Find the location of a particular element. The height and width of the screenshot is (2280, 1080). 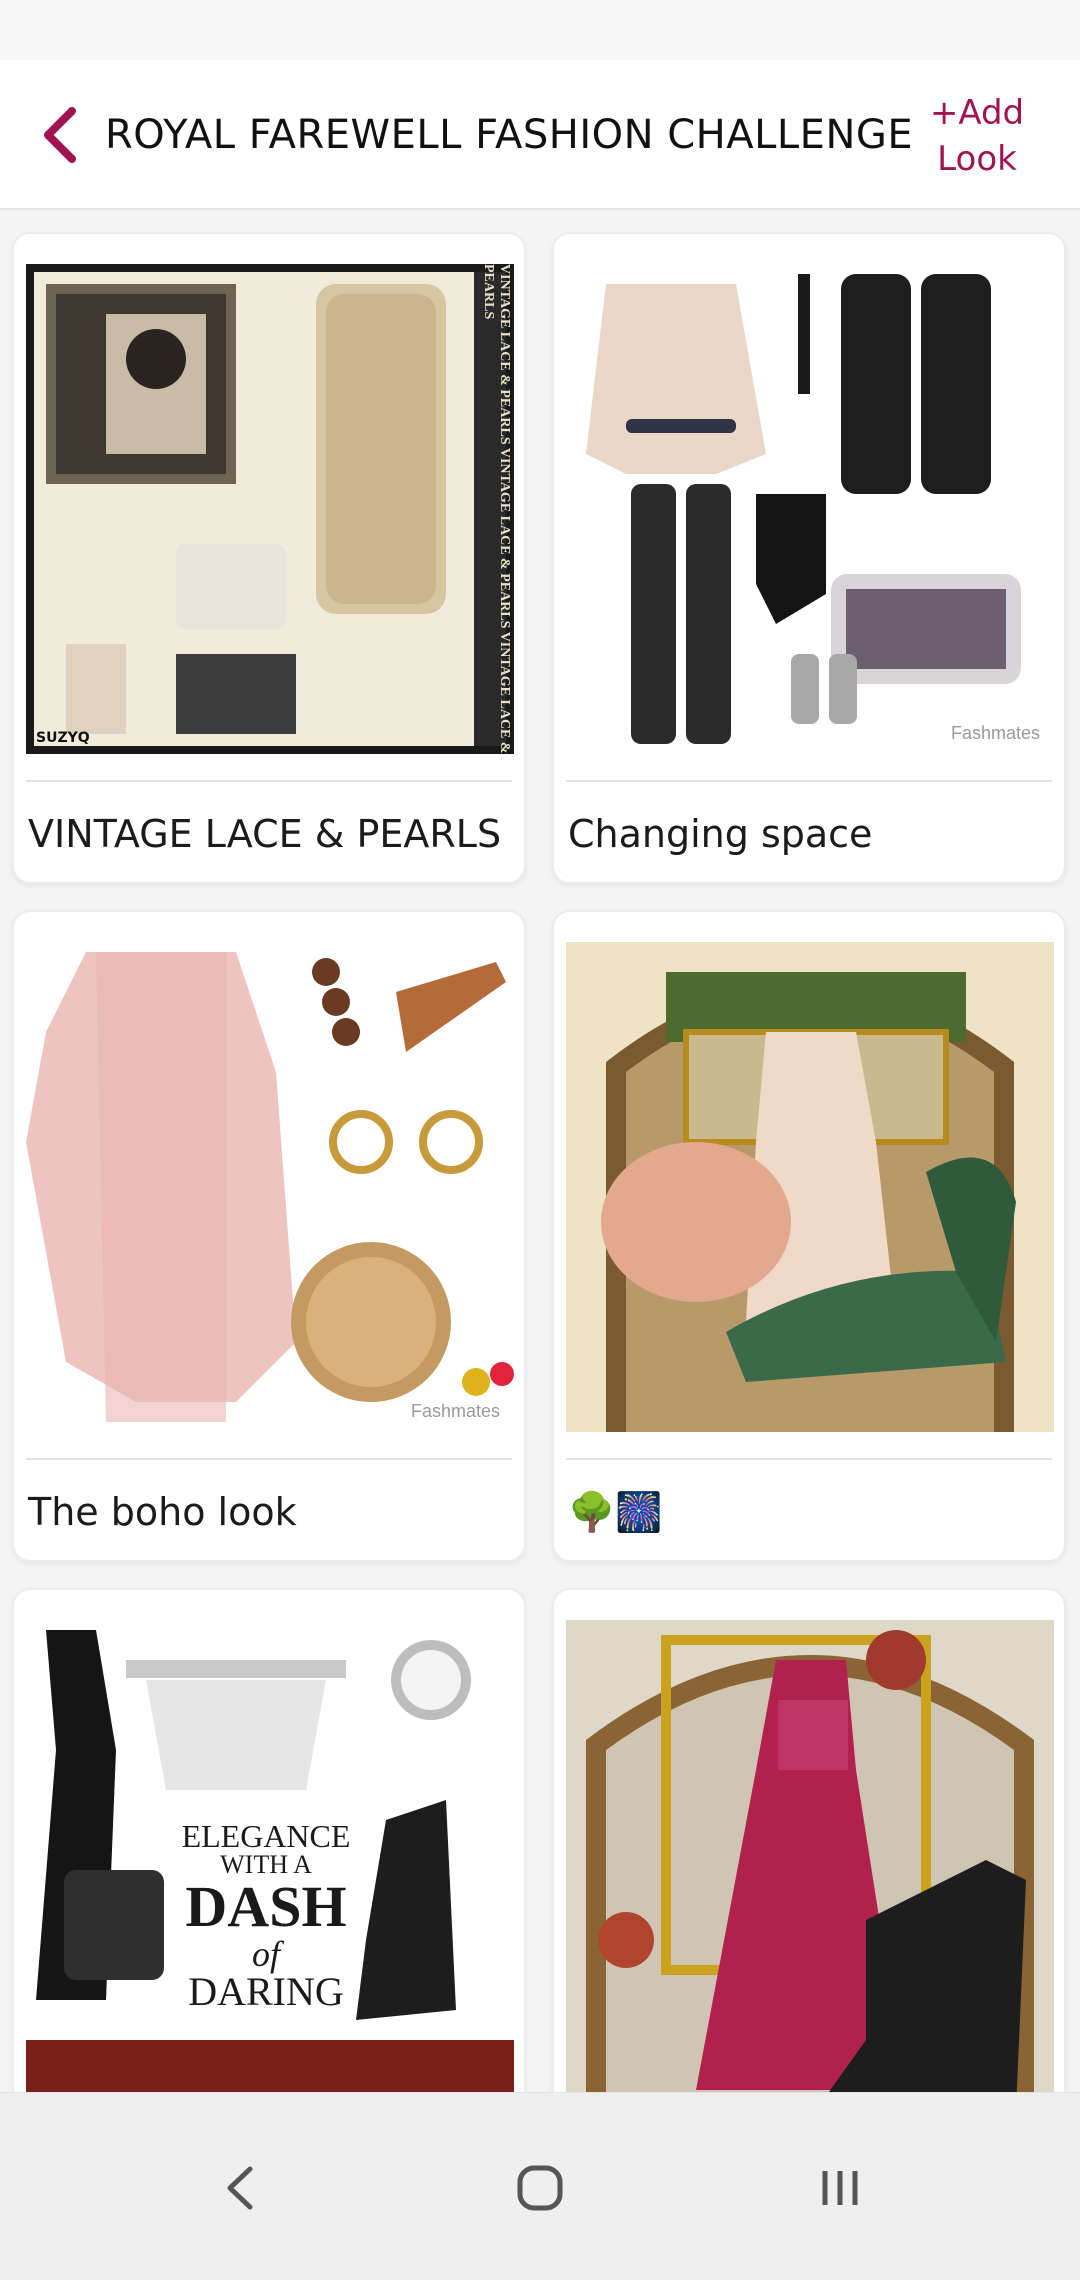

look-card: ELEGANCE WITH A DASH of DARING is located at coordinates (269, 1840).